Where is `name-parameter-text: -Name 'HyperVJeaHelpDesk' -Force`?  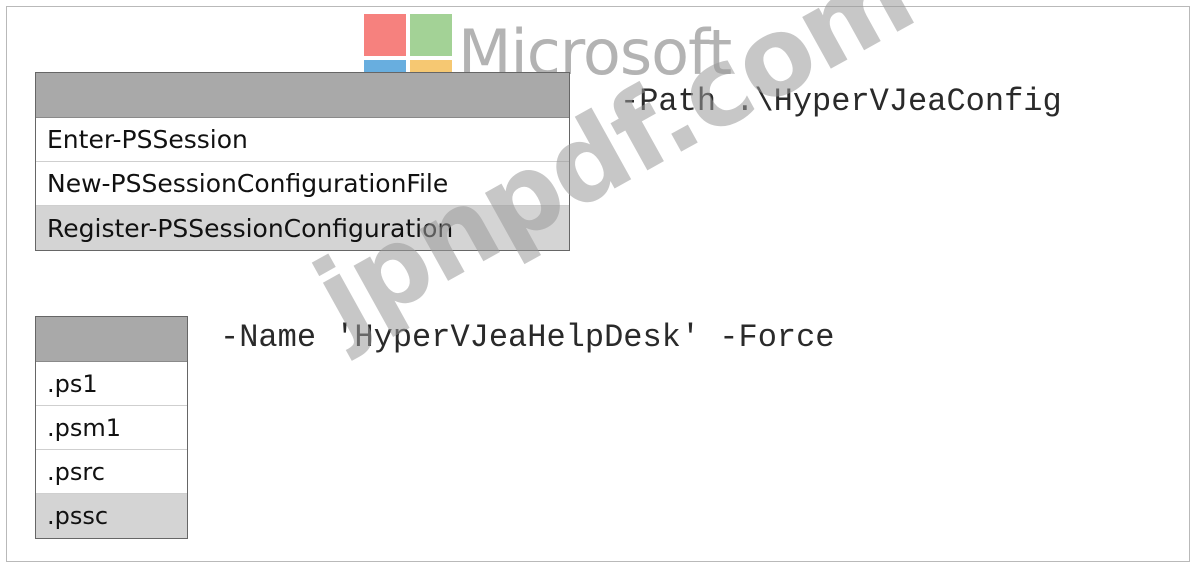 name-parameter-text: -Name 'HyperVJeaHelpDesk' -Force is located at coordinates (527, 337).